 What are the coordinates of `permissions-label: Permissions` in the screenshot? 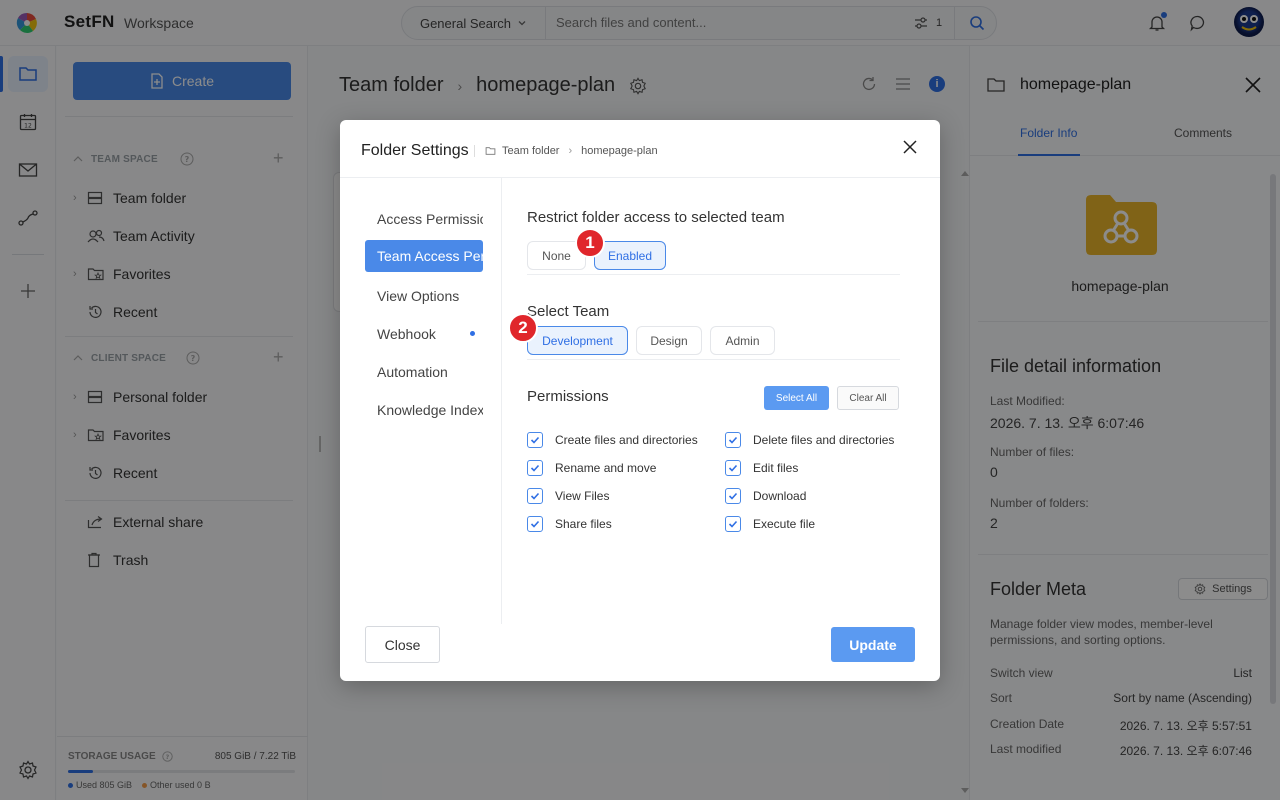 It's located at (568, 396).